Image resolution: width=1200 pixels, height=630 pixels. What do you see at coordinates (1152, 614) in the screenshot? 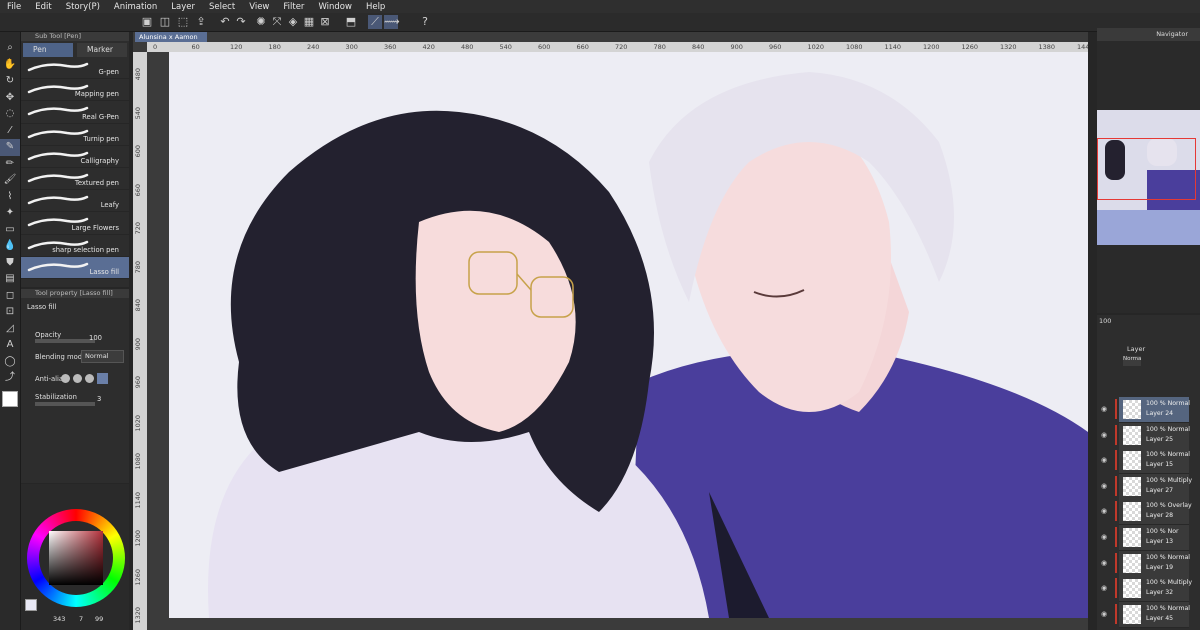
I see `layer-row: 100 % Normal Layer 45` at bounding box center [1152, 614].